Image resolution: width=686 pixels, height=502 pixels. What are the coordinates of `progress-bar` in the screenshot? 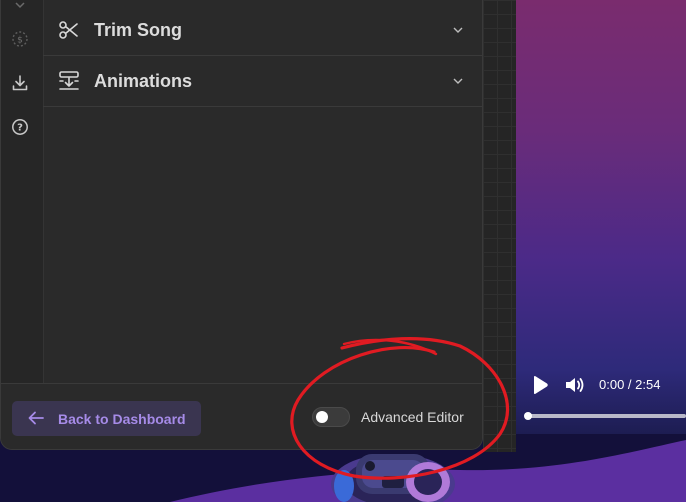 It's located at (605, 416).